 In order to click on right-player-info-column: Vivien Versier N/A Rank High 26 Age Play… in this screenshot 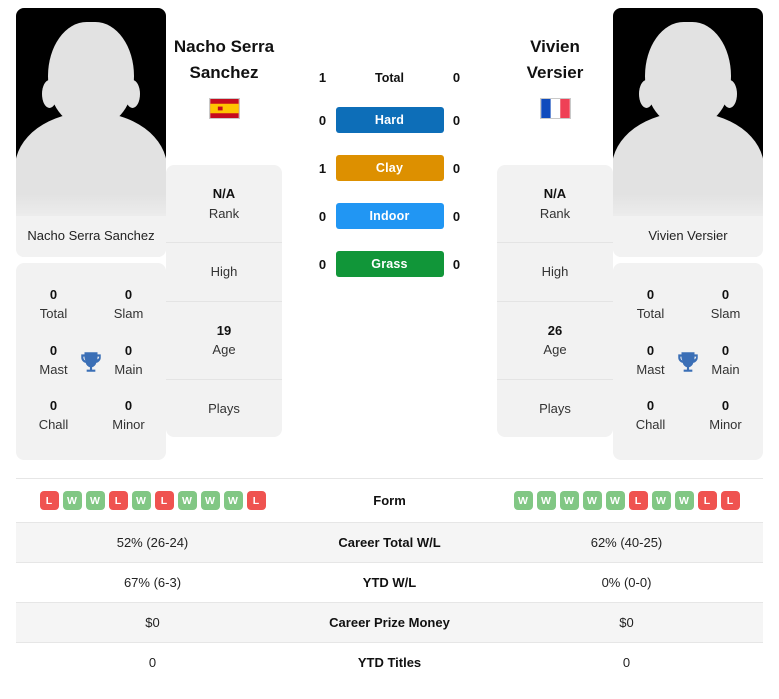, I will do `click(555, 222)`.